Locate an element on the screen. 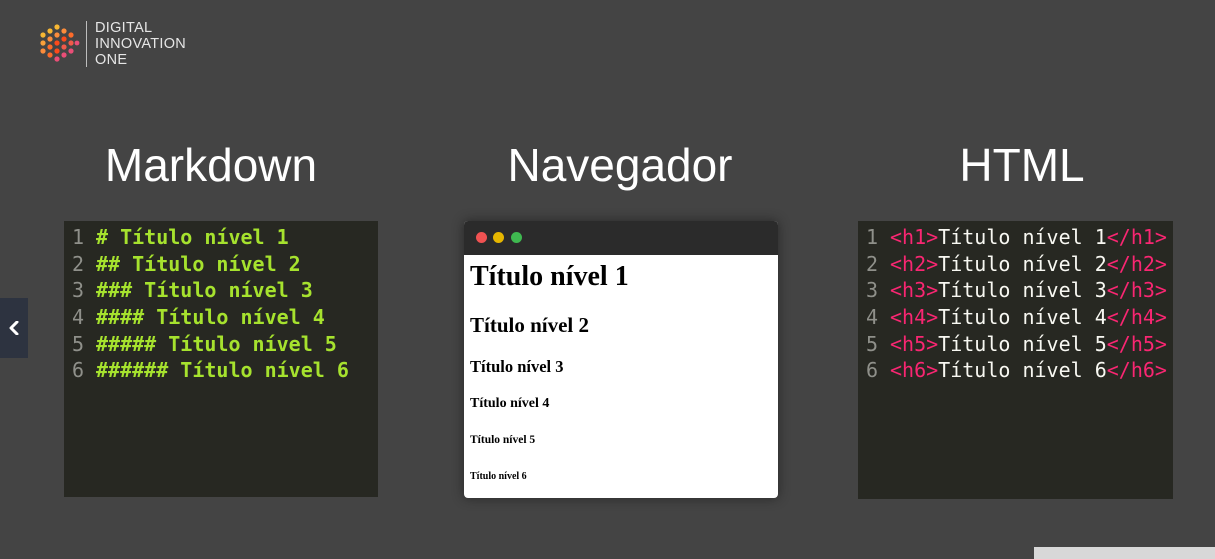 This screenshot has width=1215, height=559. logo-line-1: DIGITAL is located at coordinates (124, 28).